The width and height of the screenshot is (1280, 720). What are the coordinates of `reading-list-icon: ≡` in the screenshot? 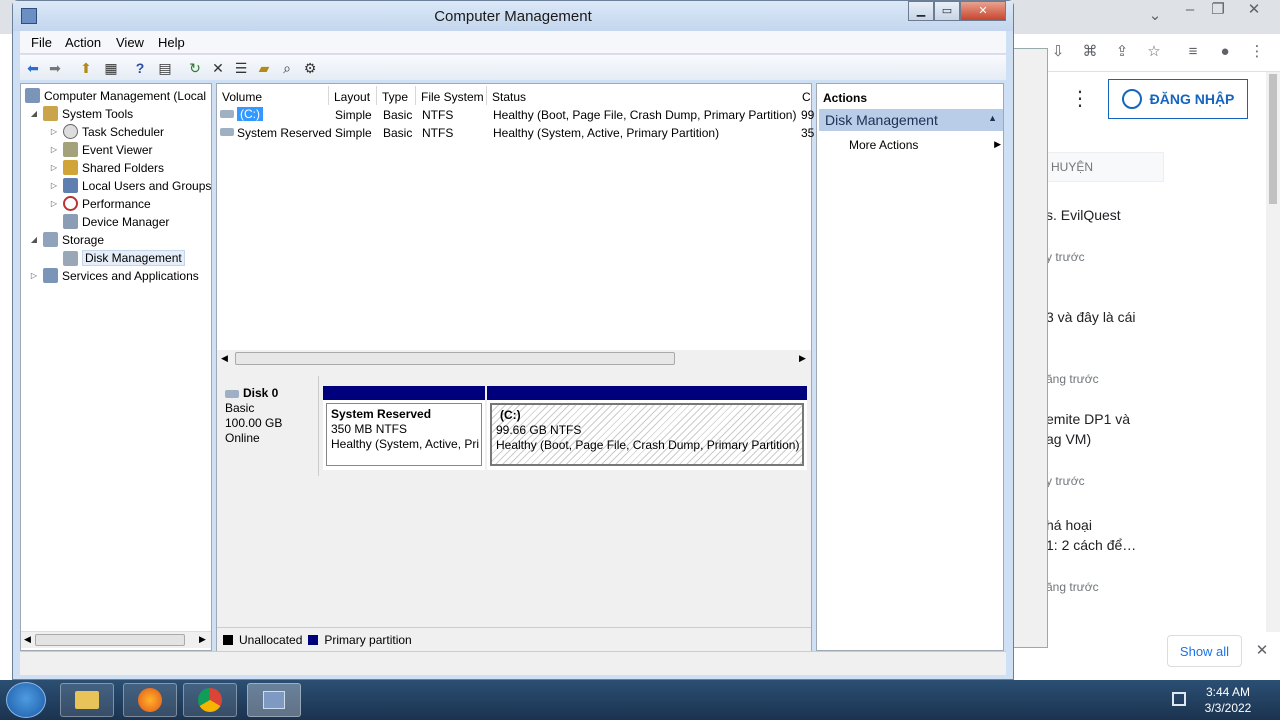 It's located at (1193, 52).